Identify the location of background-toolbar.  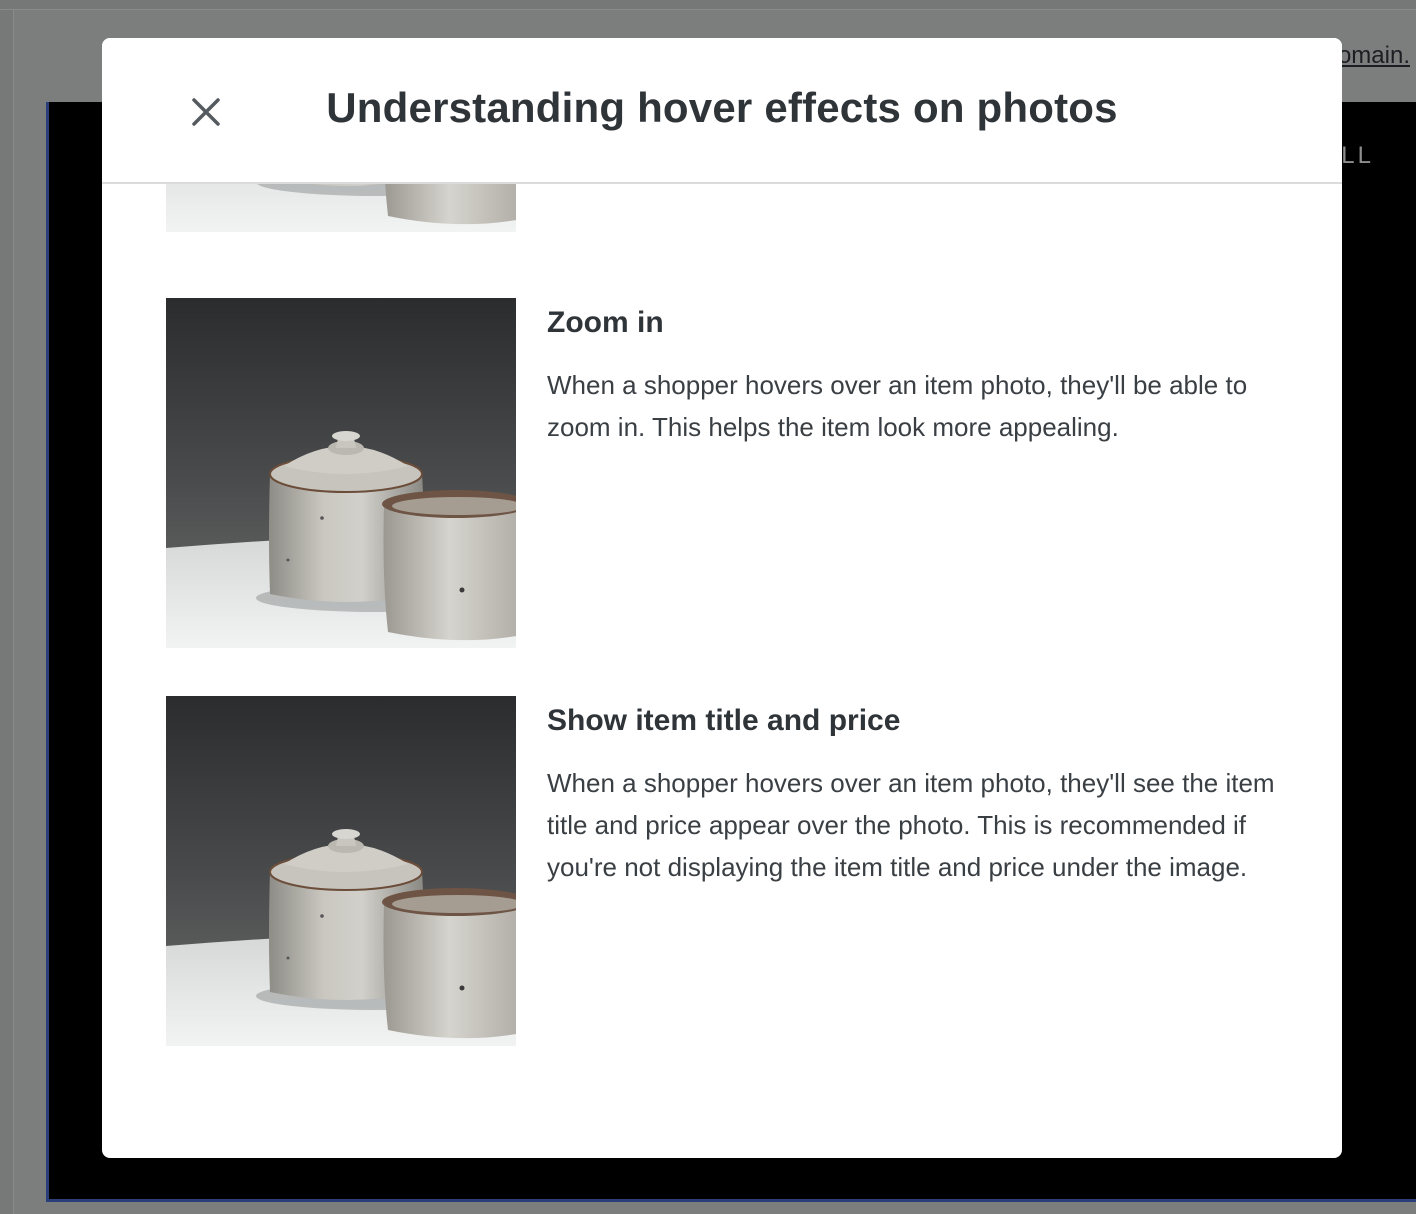
(708, 5).